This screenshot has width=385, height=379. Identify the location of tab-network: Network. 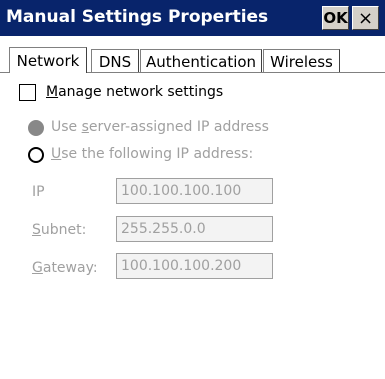
(48, 60).